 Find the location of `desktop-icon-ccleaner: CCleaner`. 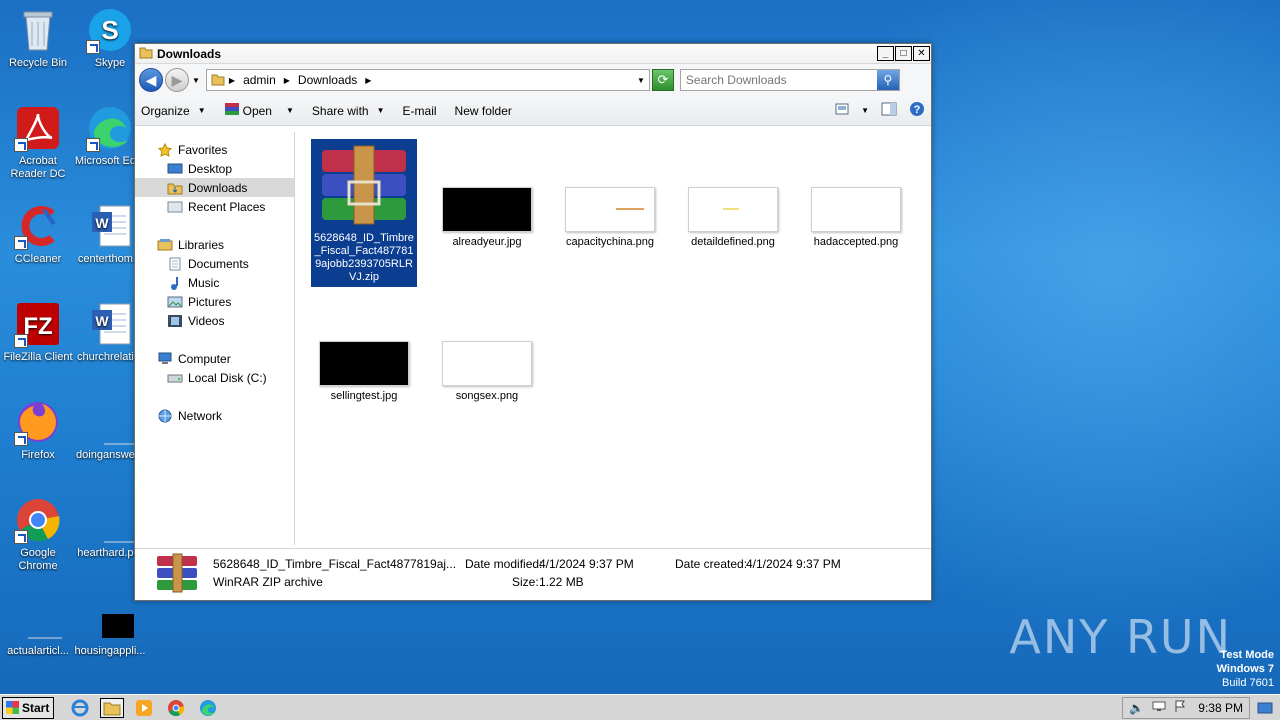

desktop-icon-ccleaner: CCleaner is located at coordinates (38, 234).